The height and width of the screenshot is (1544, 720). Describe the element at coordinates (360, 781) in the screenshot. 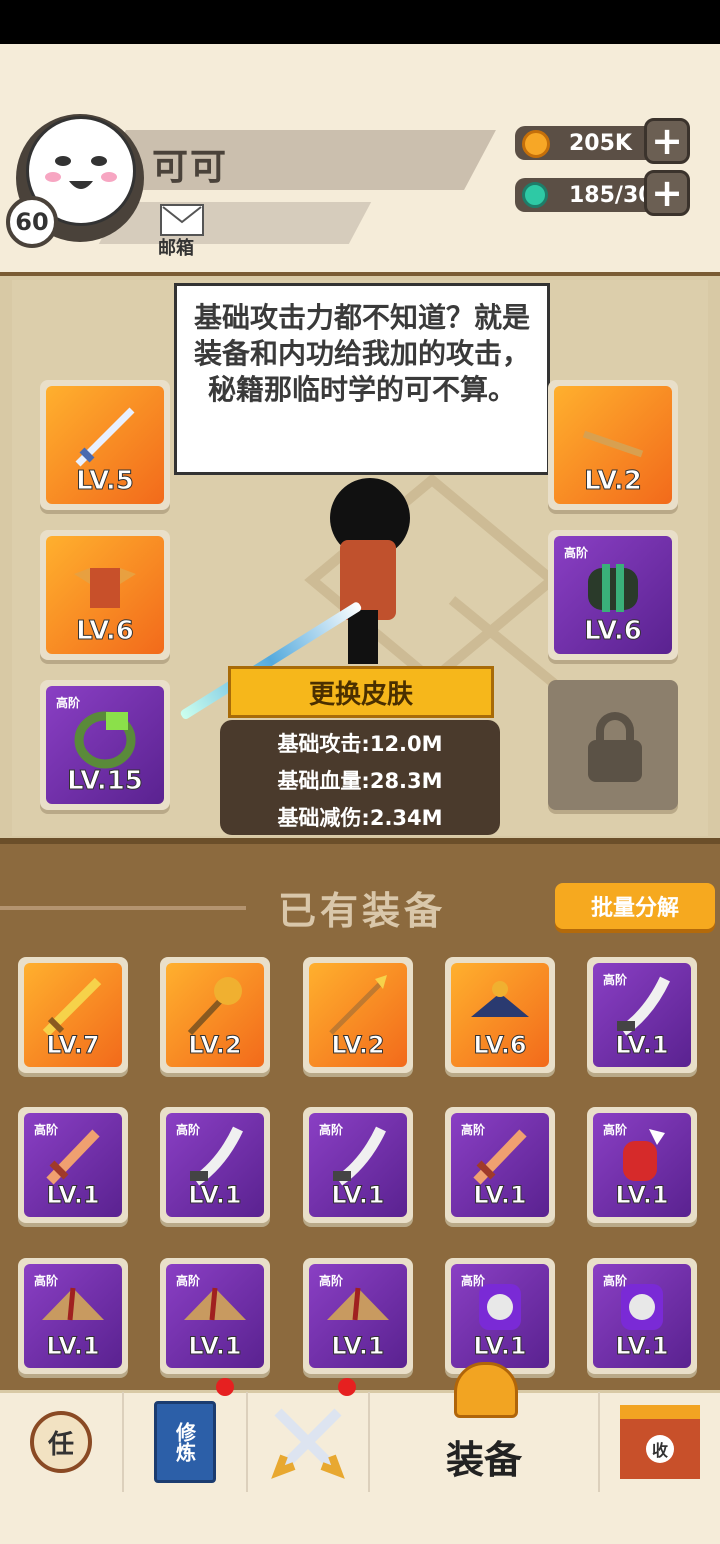

I see `stat-hp: 基础血量:28.3M` at that location.